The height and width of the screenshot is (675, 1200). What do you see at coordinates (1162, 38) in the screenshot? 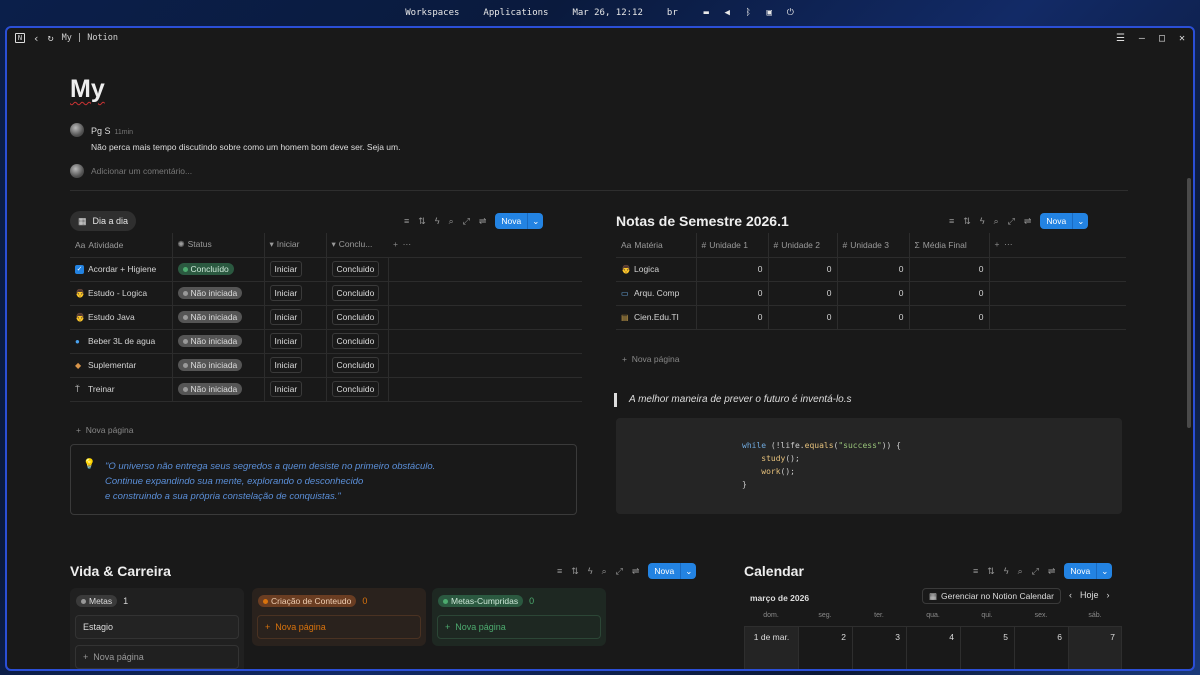
I see `maximize-icon: □` at bounding box center [1162, 38].